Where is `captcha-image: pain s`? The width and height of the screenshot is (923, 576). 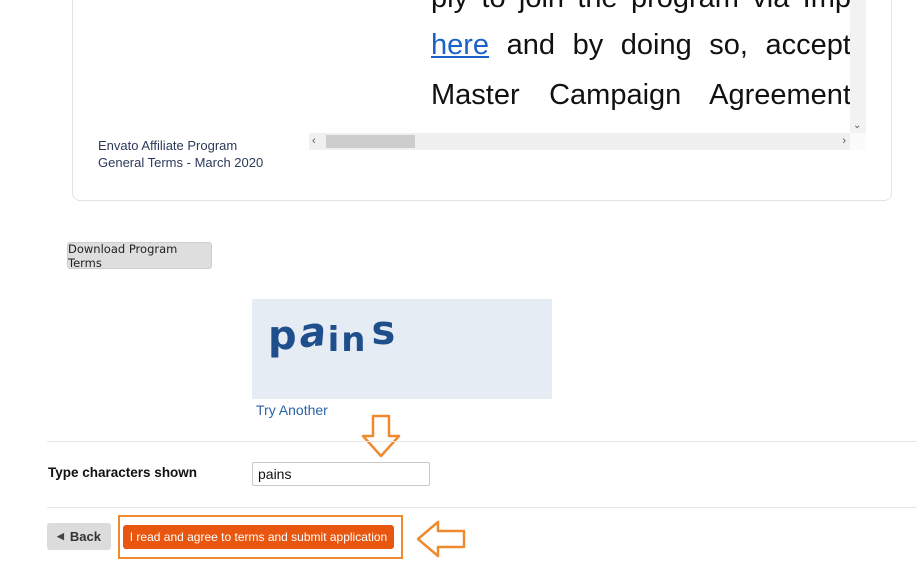 captcha-image: pain s is located at coordinates (402, 349).